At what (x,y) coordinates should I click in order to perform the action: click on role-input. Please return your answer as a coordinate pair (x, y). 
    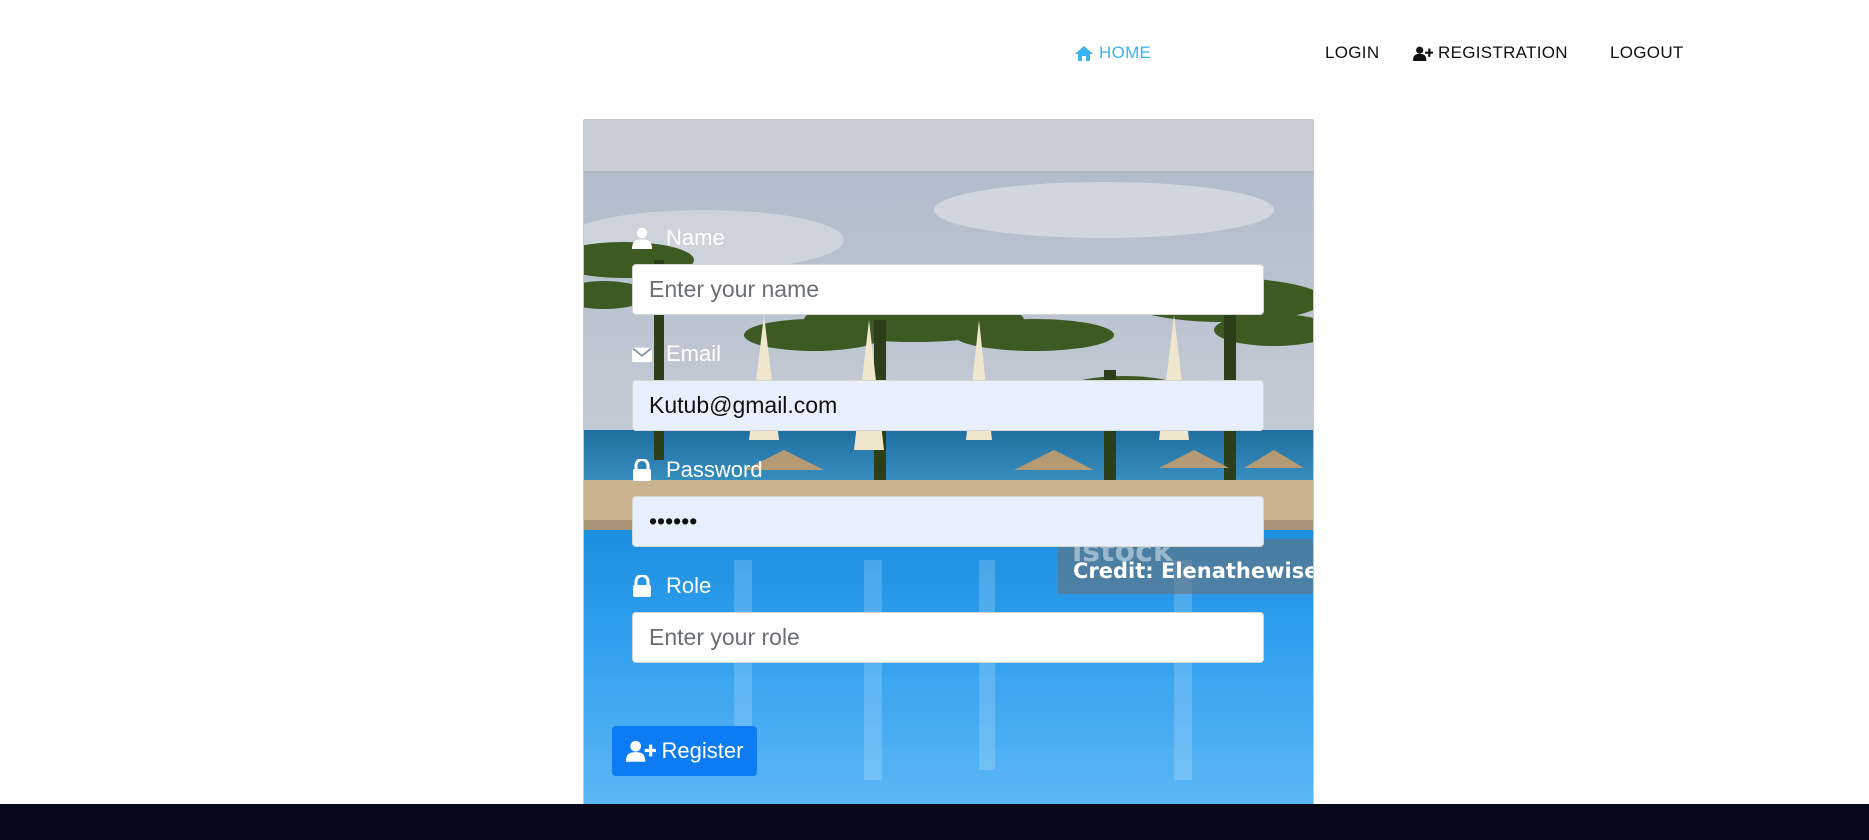
    Looking at the image, I should click on (948, 637).